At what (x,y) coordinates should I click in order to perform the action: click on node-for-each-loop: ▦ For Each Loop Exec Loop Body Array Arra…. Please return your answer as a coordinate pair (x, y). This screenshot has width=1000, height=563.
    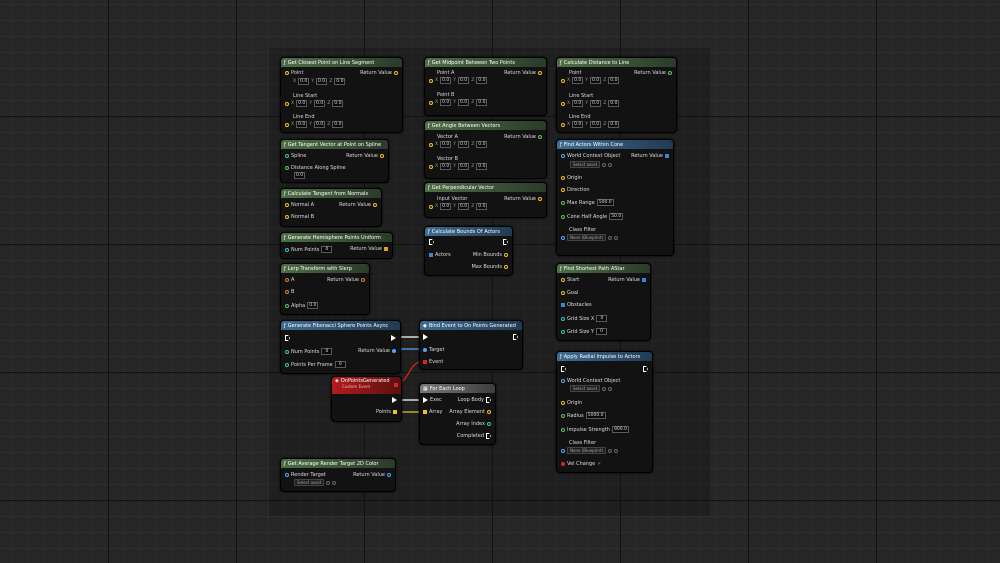
    Looking at the image, I should click on (457, 414).